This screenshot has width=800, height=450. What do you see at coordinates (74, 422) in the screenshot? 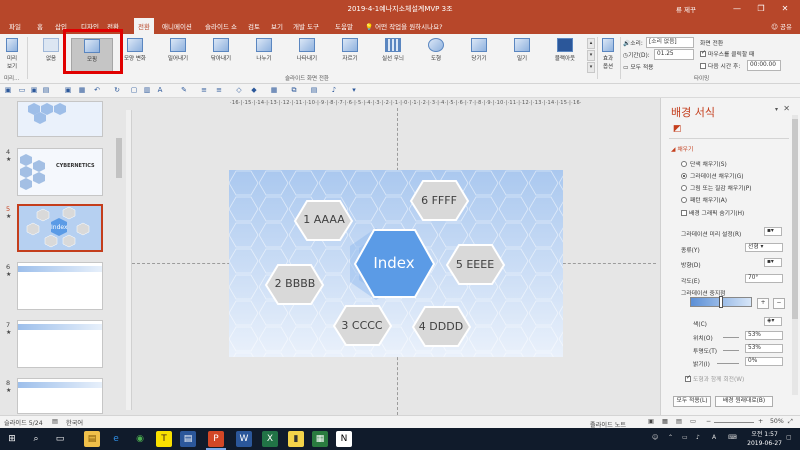
I see `language-indicator: 한국어` at bounding box center [74, 422].